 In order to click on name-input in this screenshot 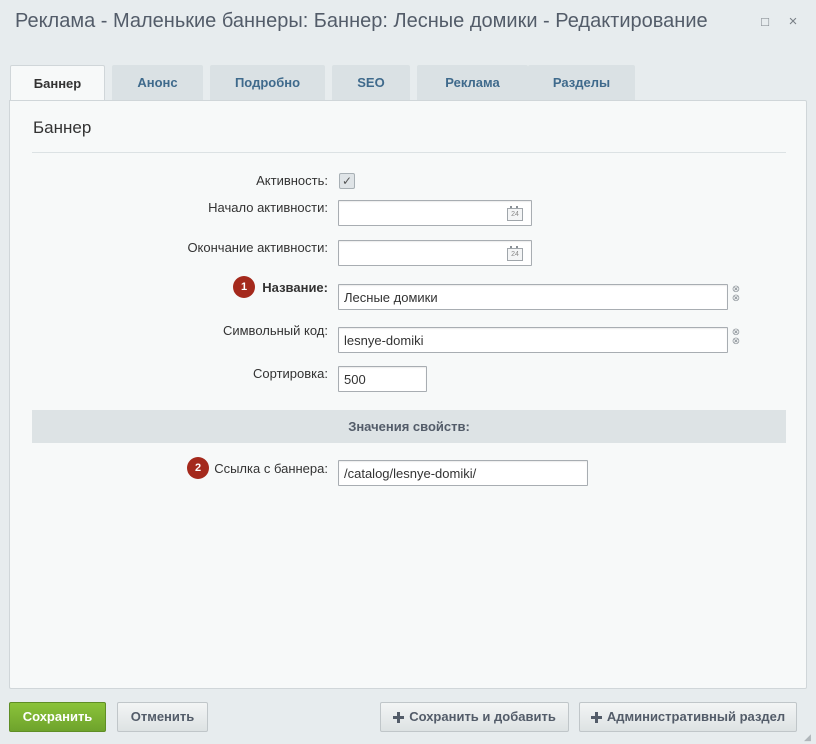, I will do `click(533, 297)`.